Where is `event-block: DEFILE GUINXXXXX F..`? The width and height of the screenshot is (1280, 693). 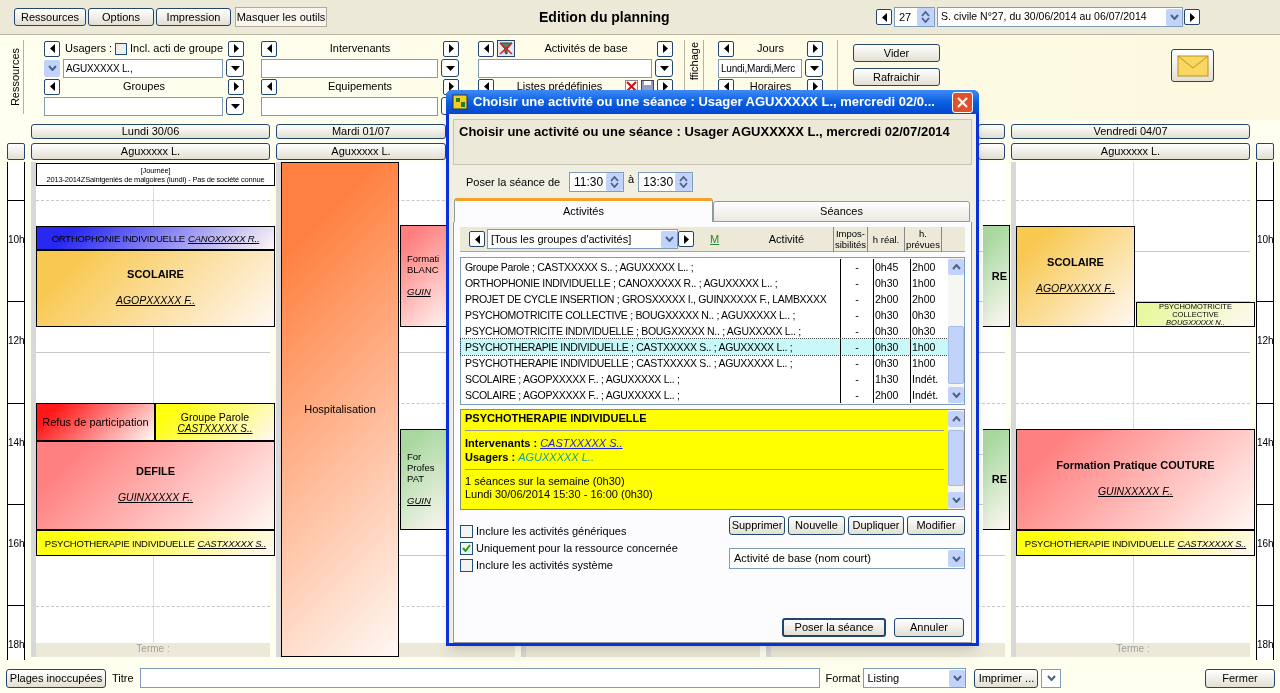 event-block: DEFILE GUINXXXXX F.. is located at coordinates (155, 485).